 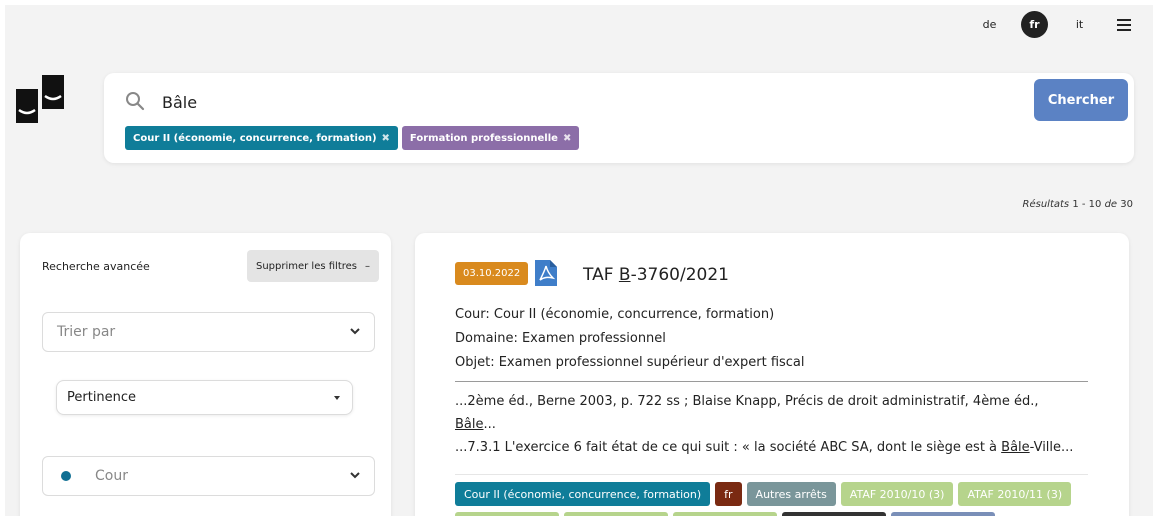 What do you see at coordinates (1053, 24) in the screenshot?
I see `language-bar: de fr it` at bounding box center [1053, 24].